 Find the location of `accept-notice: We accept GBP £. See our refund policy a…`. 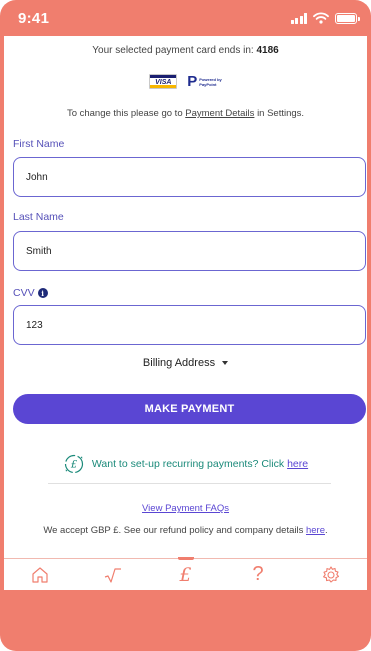

accept-notice: We accept GBP £. See our refund policy a… is located at coordinates (185, 530).